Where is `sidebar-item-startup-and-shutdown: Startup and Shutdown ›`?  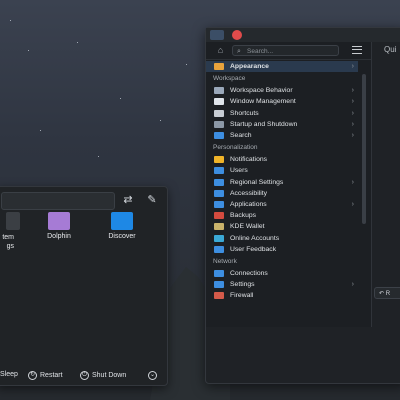
sidebar-item-startup-and-shutdown: Startup and Shutdown › is located at coordinates (282, 124).